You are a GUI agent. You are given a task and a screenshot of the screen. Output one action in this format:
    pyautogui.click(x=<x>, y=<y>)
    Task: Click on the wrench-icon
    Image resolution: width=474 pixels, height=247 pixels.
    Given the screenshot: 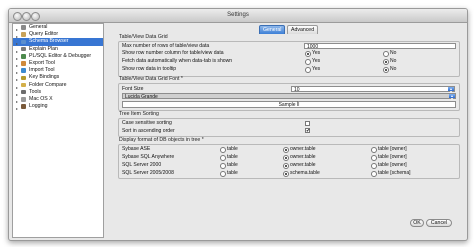 What is the action you would take?
    pyautogui.click(x=23, y=92)
    